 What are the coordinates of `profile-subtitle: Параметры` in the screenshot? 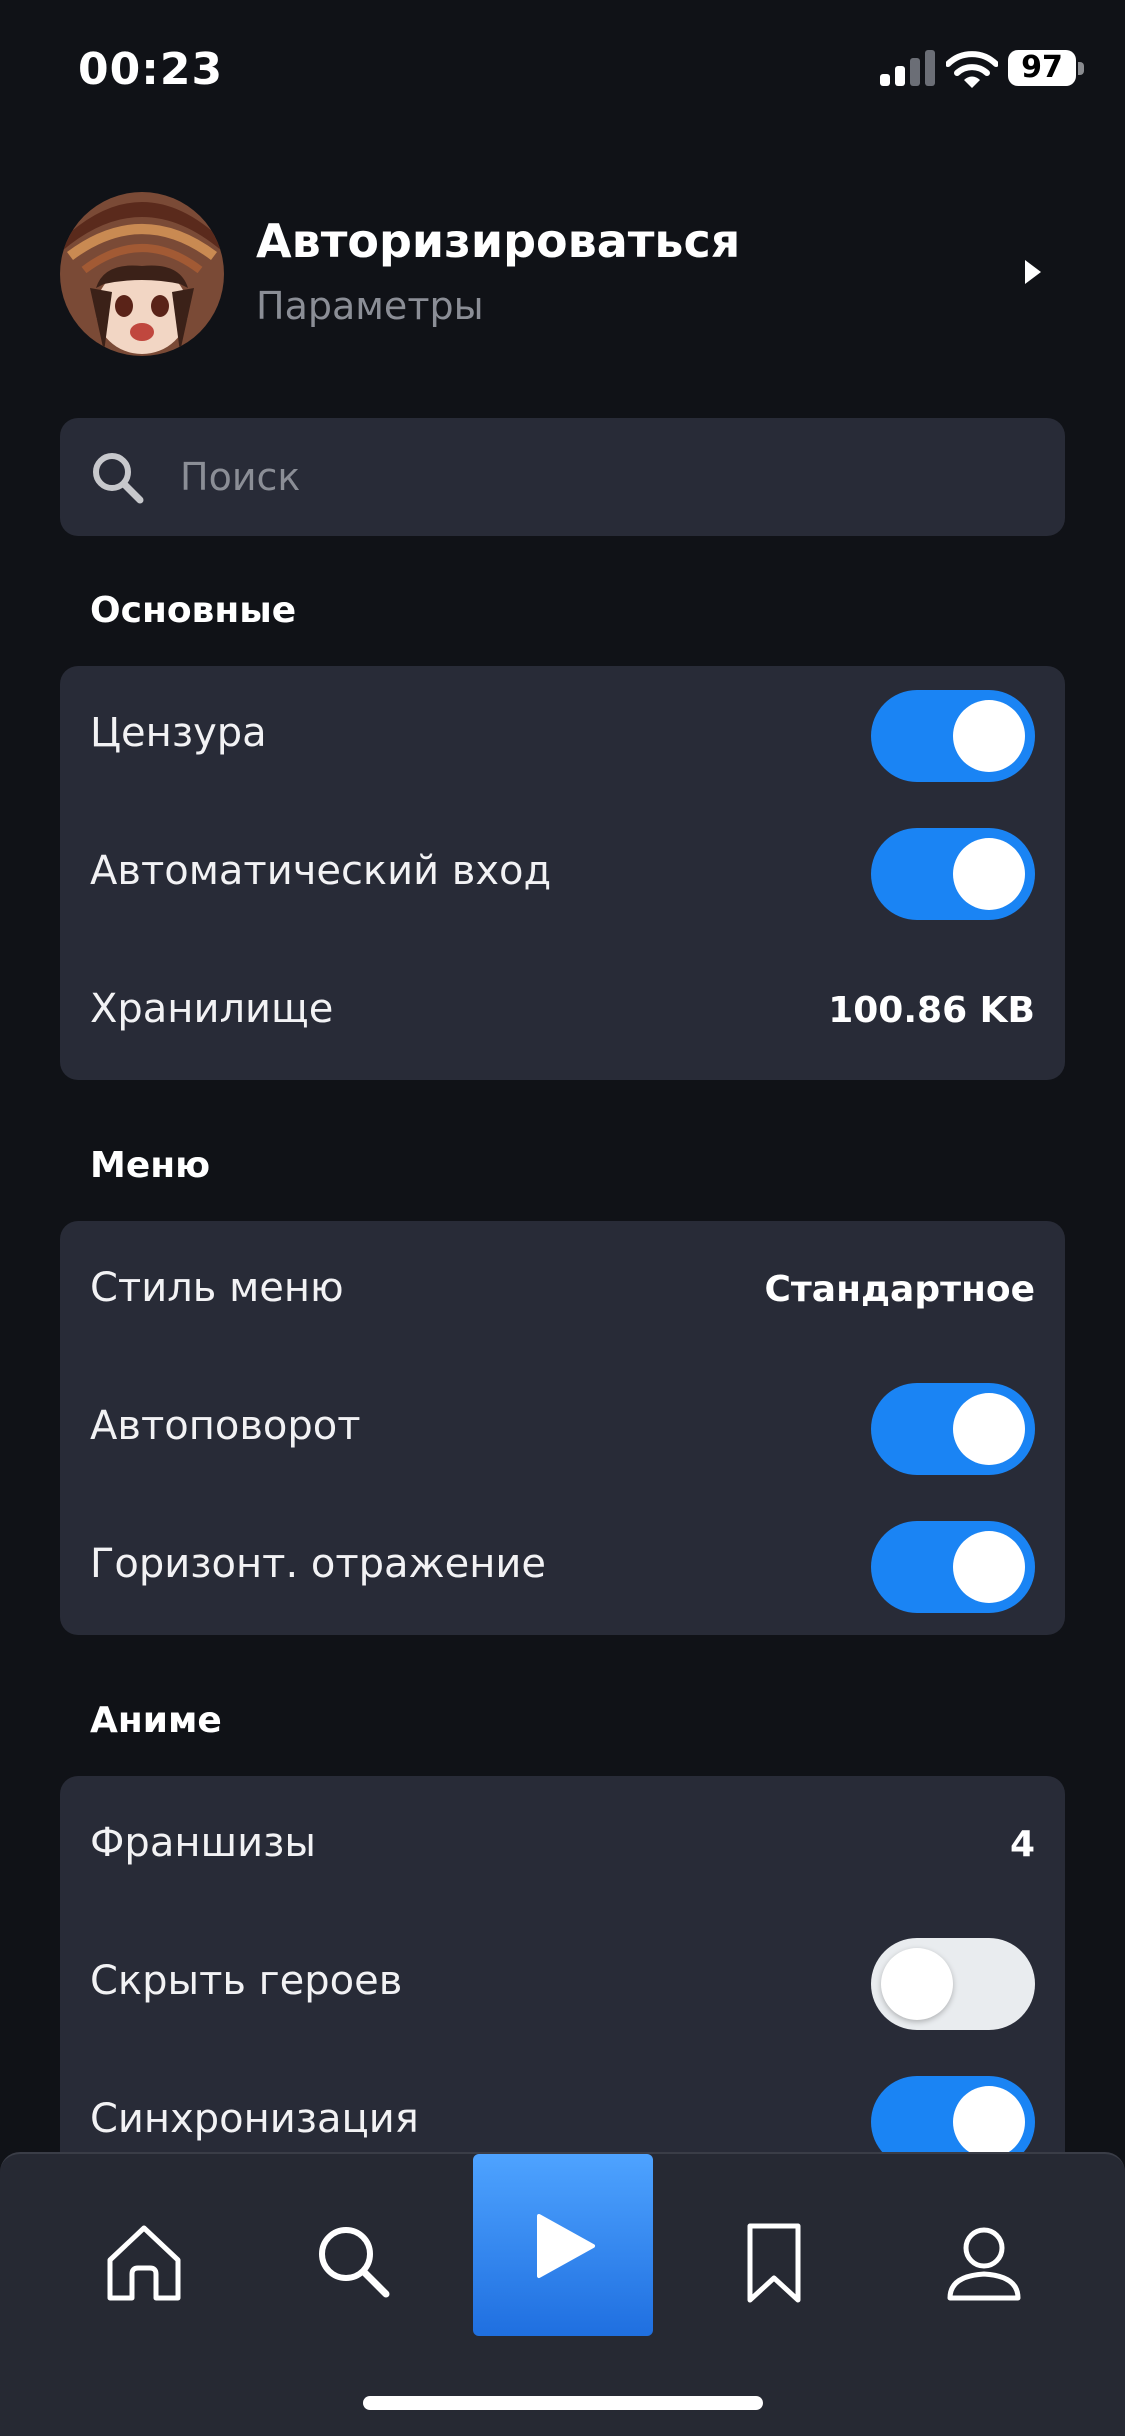 It's located at (370, 306).